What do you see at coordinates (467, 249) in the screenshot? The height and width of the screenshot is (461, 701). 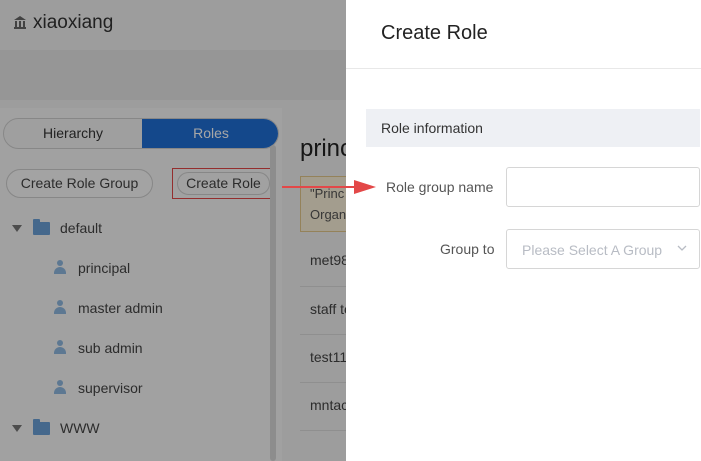 I see `group-to-label: Group to` at bounding box center [467, 249].